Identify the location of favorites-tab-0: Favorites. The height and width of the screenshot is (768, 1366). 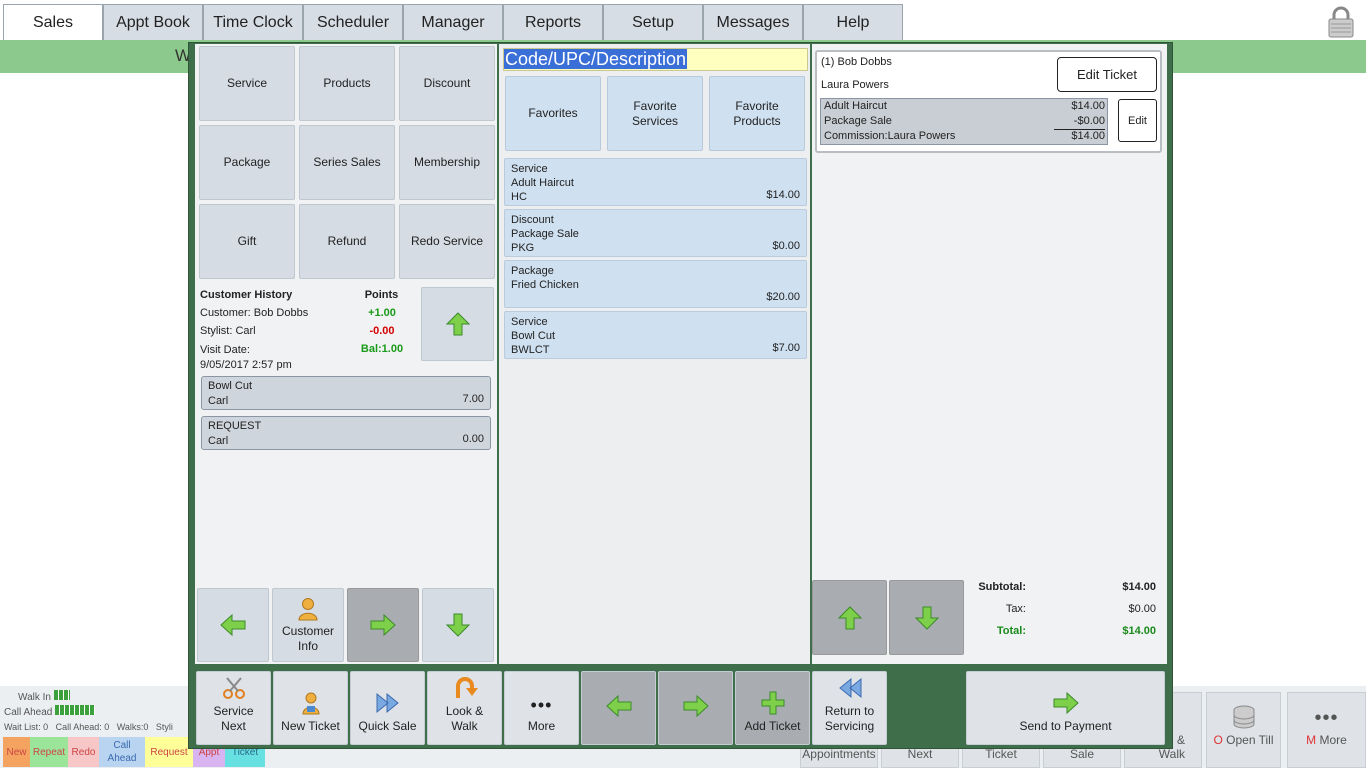
(553, 113).